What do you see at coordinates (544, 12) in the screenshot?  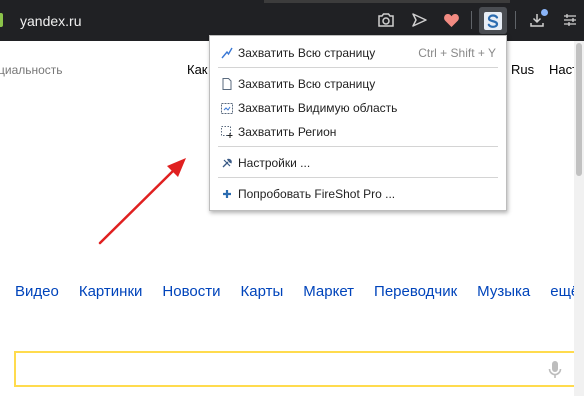 I see `download-badge` at bounding box center [544, 12].